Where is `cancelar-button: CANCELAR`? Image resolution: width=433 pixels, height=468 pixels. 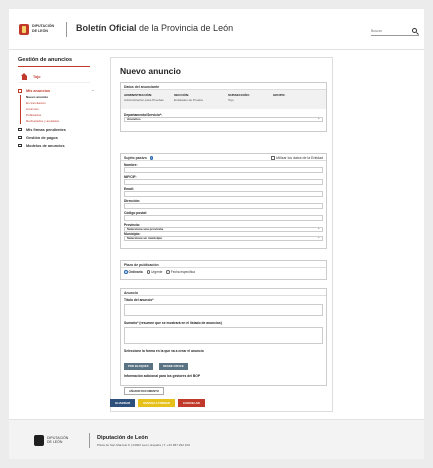
cancelar-button: CANCELAR is located at coordinates (191, 403).